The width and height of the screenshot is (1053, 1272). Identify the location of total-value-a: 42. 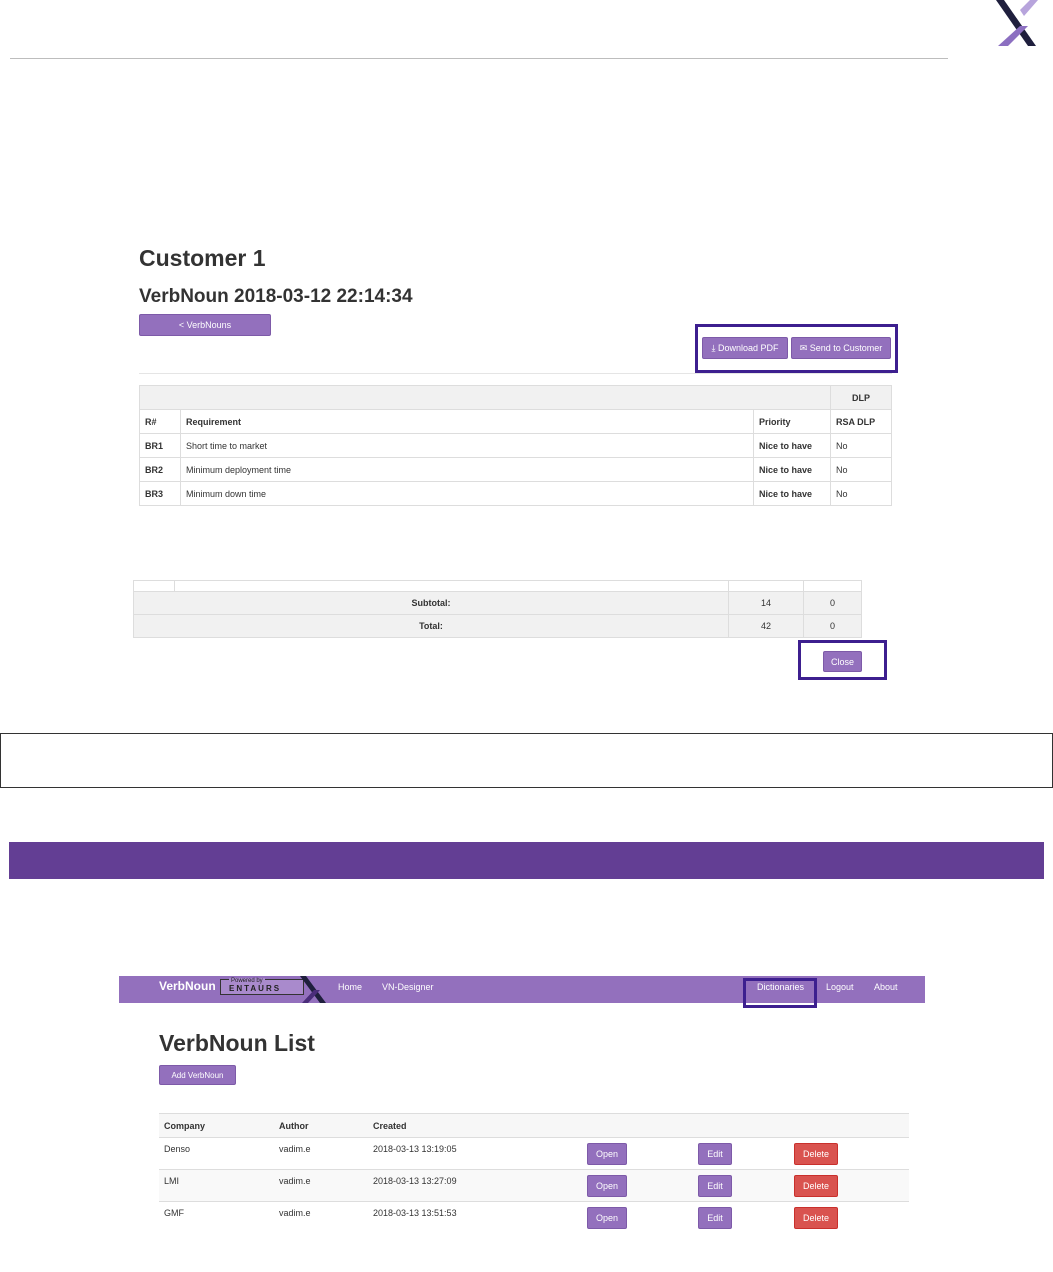
(766, 626).